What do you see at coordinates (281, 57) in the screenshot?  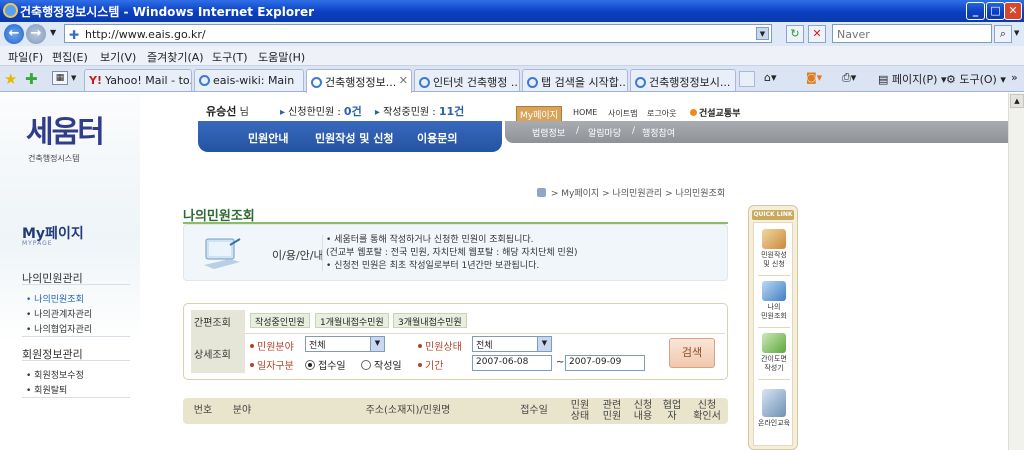 I see `menu-help: 도움말(H)` at bounding box center [281, 57].